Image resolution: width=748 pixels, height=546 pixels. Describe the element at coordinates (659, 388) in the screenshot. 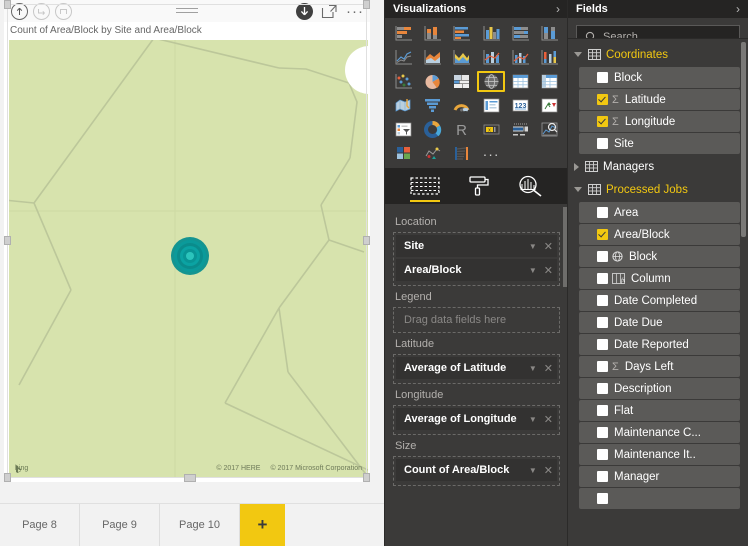

I see `field-item-description: Description` at that location.